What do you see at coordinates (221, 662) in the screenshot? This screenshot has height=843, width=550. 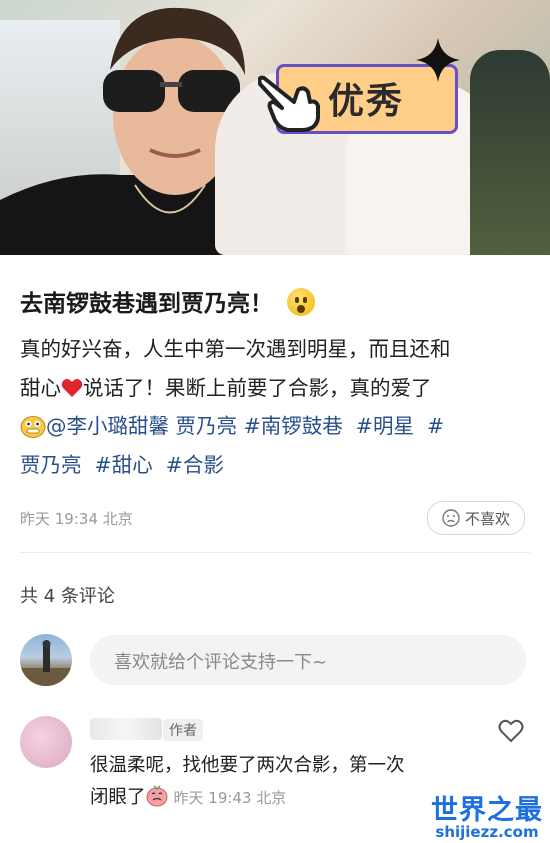 I see `comment-input-placeholder: 喜欢就给个评论支持一下~` at bounding box center [221, 662].